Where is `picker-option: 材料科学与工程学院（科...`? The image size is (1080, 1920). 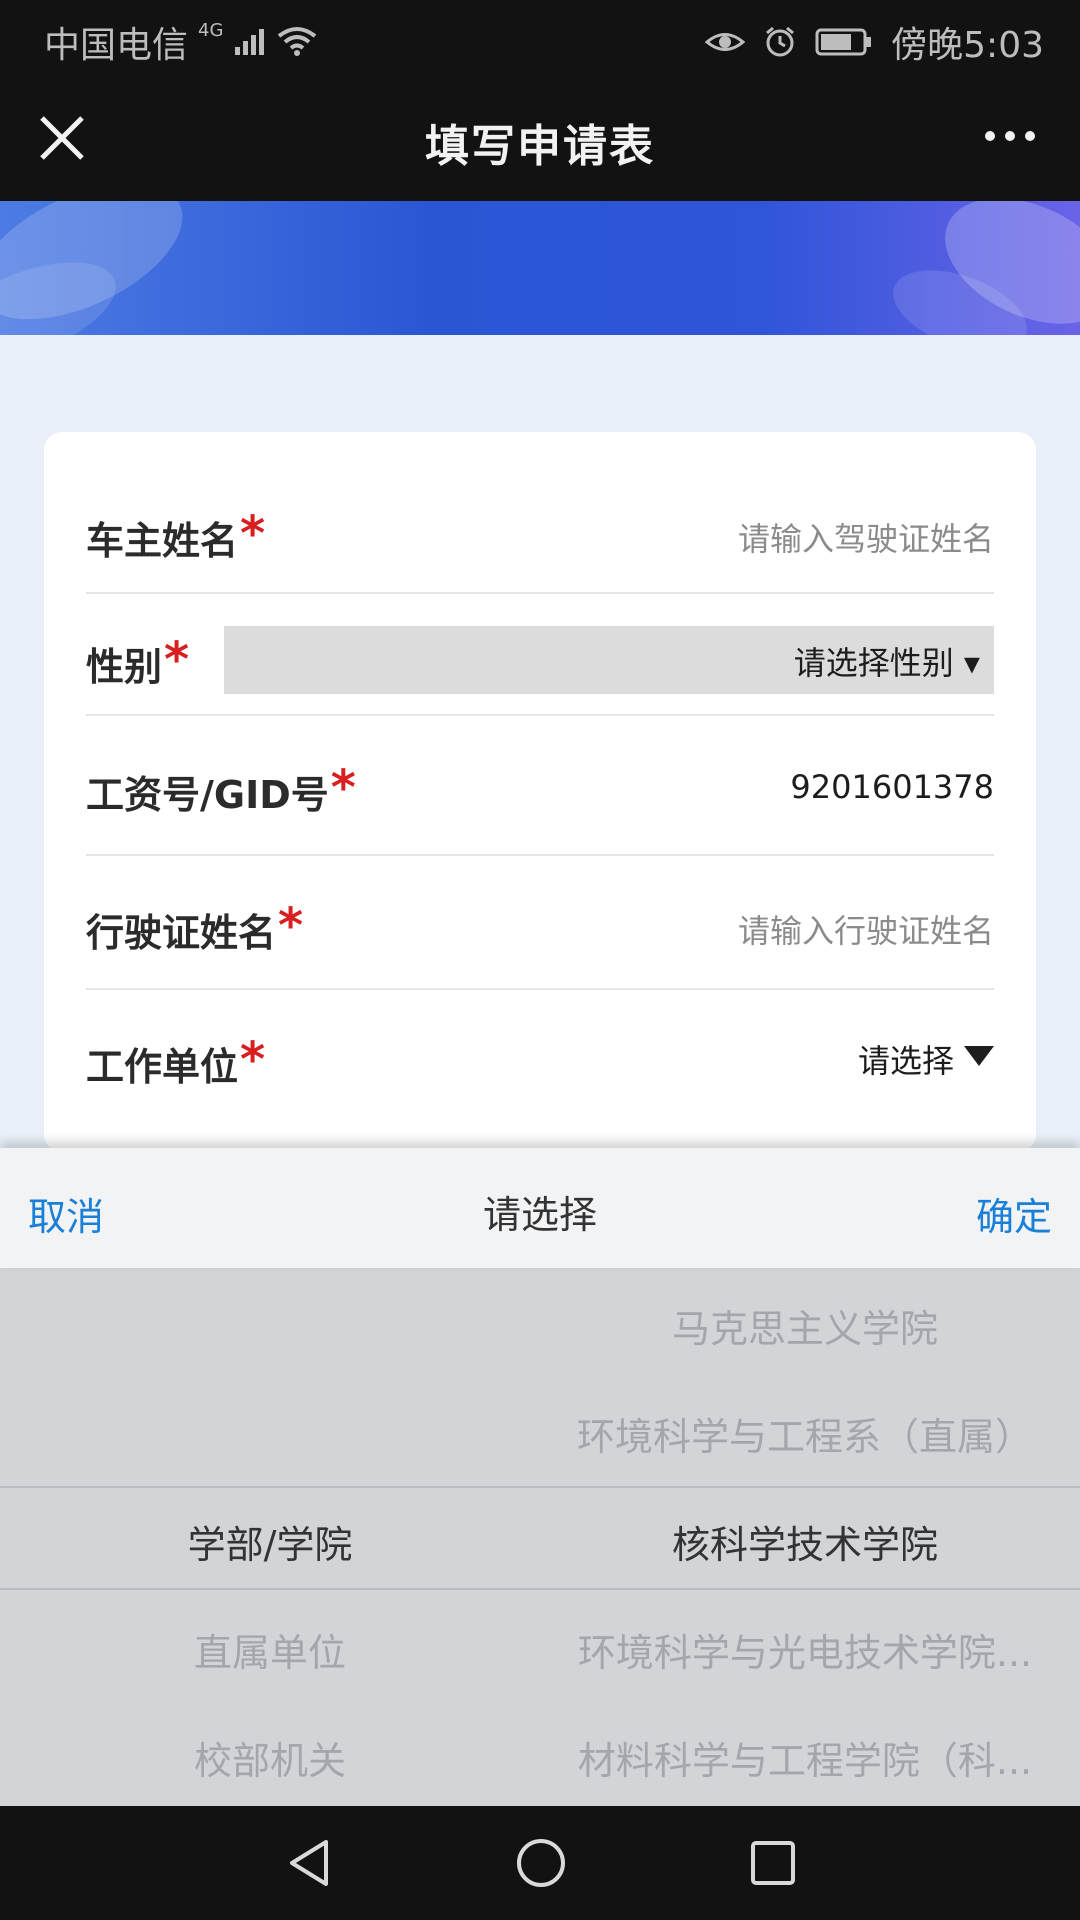 picker-option: 材料科学与工程学院（科... is located at coordinates (805, 1757).